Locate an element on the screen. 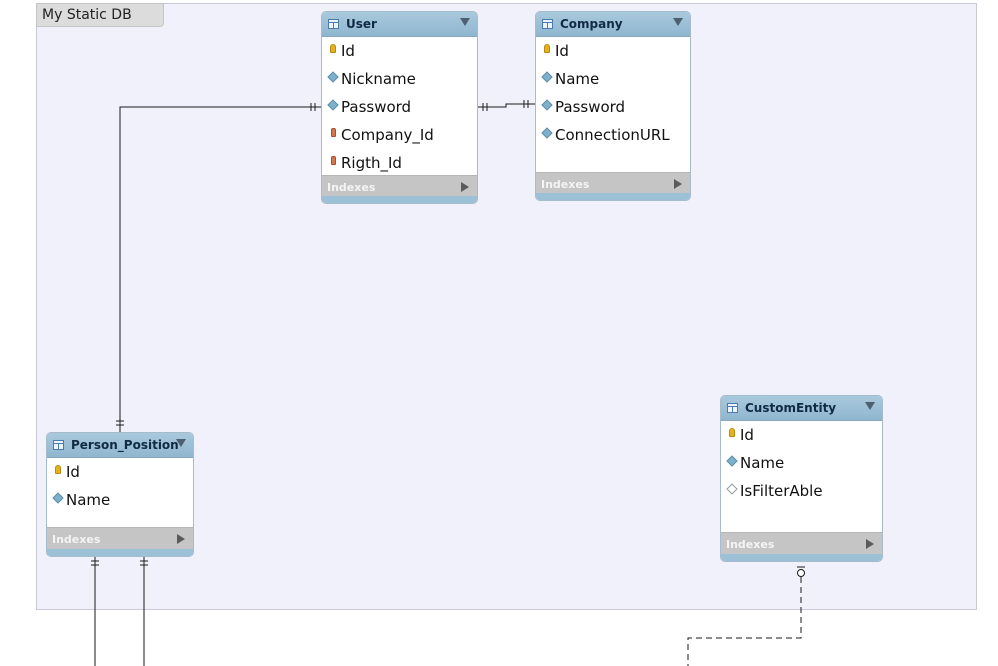 The image size is (998, 666). column-label: IsFilterAble is located at coordinates (781, 491).